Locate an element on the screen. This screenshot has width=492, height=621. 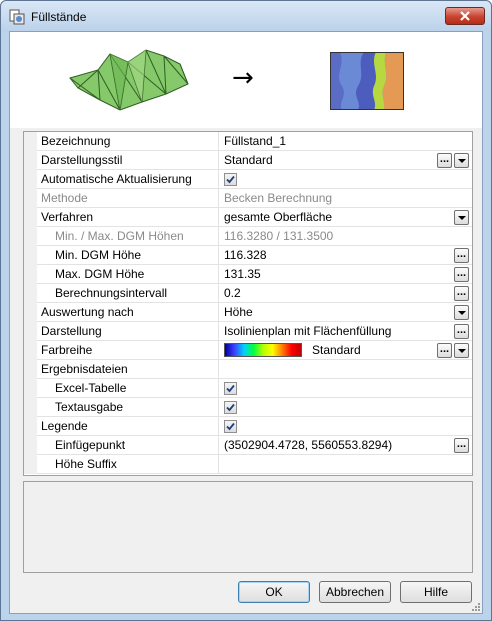
property-row-height-suffix: Höhe Suffix is located at coordinates (248, 464).